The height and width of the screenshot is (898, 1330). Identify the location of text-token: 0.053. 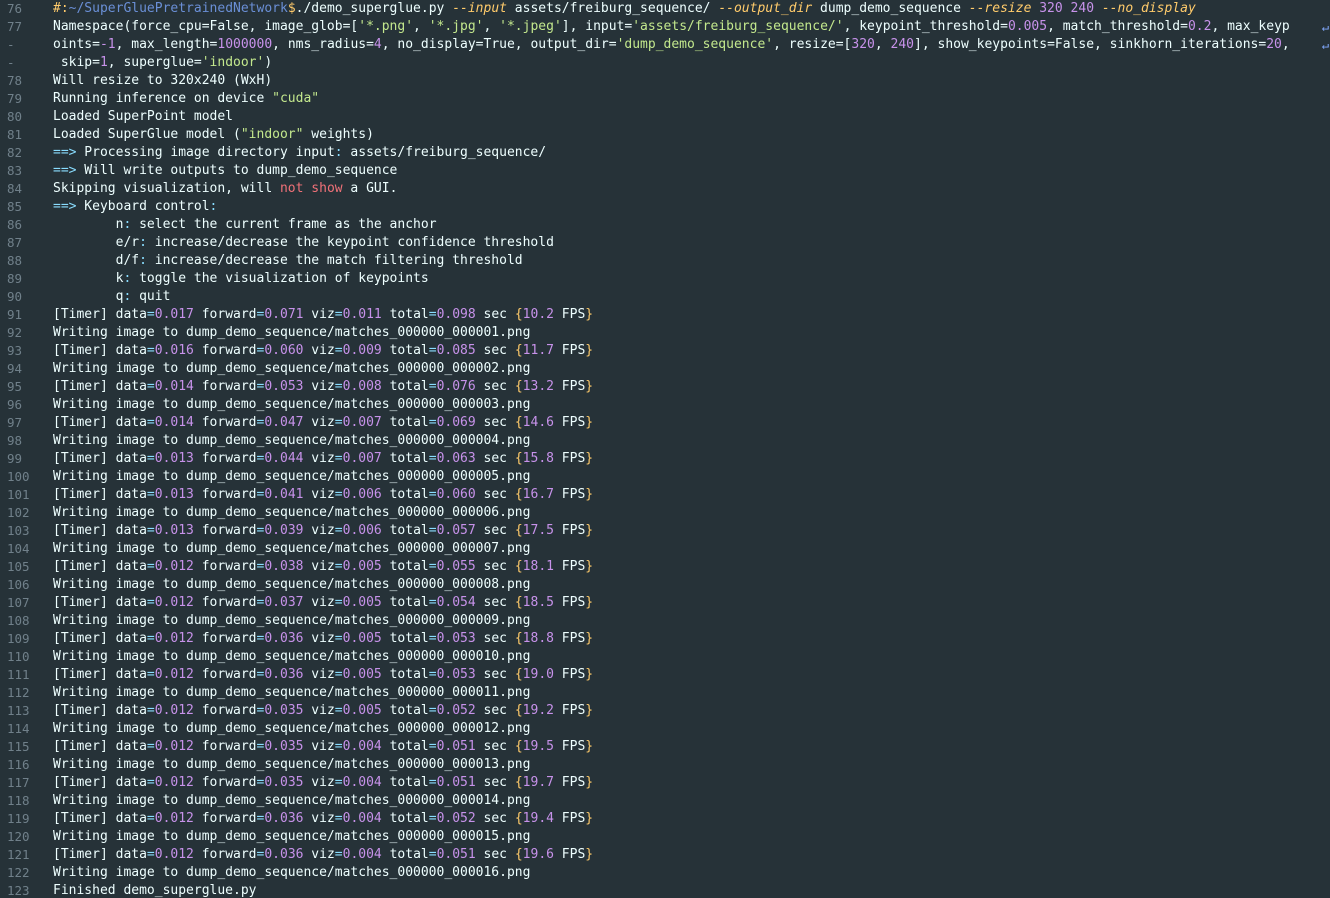
(456, 638).